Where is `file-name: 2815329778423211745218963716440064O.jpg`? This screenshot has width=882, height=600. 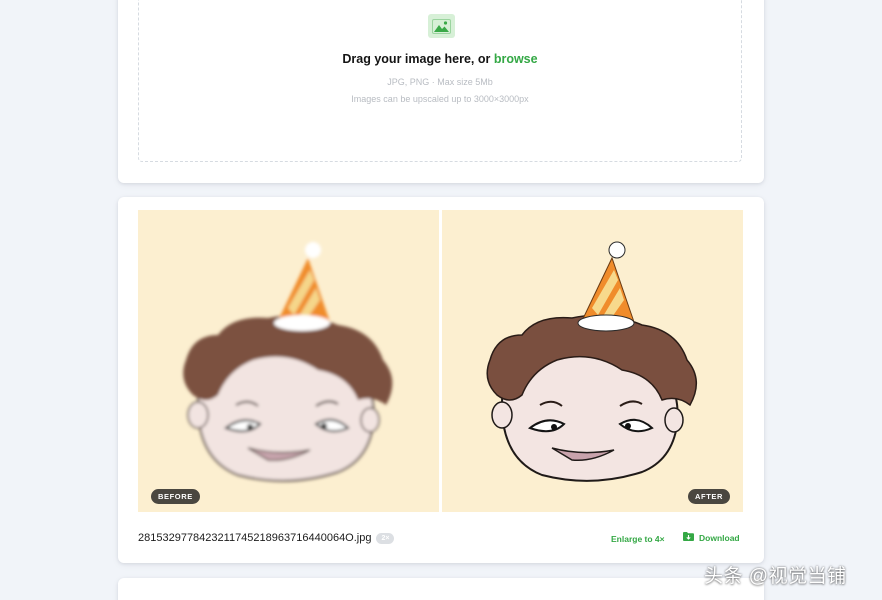
file-name: 2815329778423211745218963716440064O.jpg is located at coordinates (255, 538).